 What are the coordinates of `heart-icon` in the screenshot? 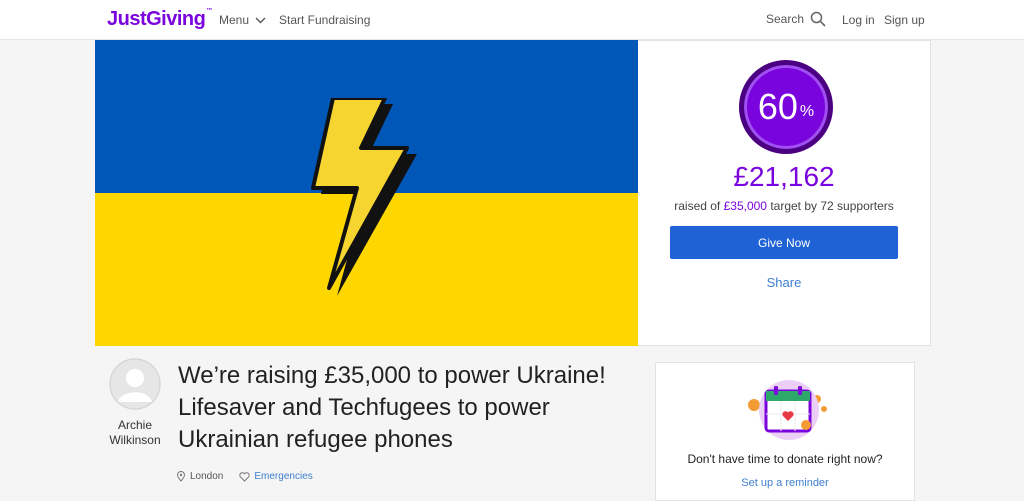 It's located at (245, 476).